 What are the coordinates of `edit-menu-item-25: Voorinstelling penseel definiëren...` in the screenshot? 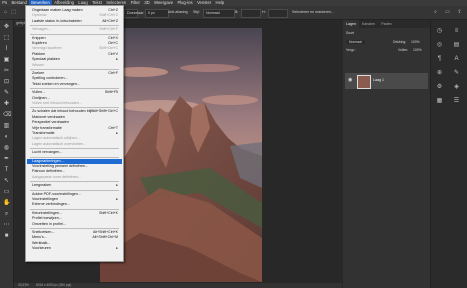 It's located at (76, 166).